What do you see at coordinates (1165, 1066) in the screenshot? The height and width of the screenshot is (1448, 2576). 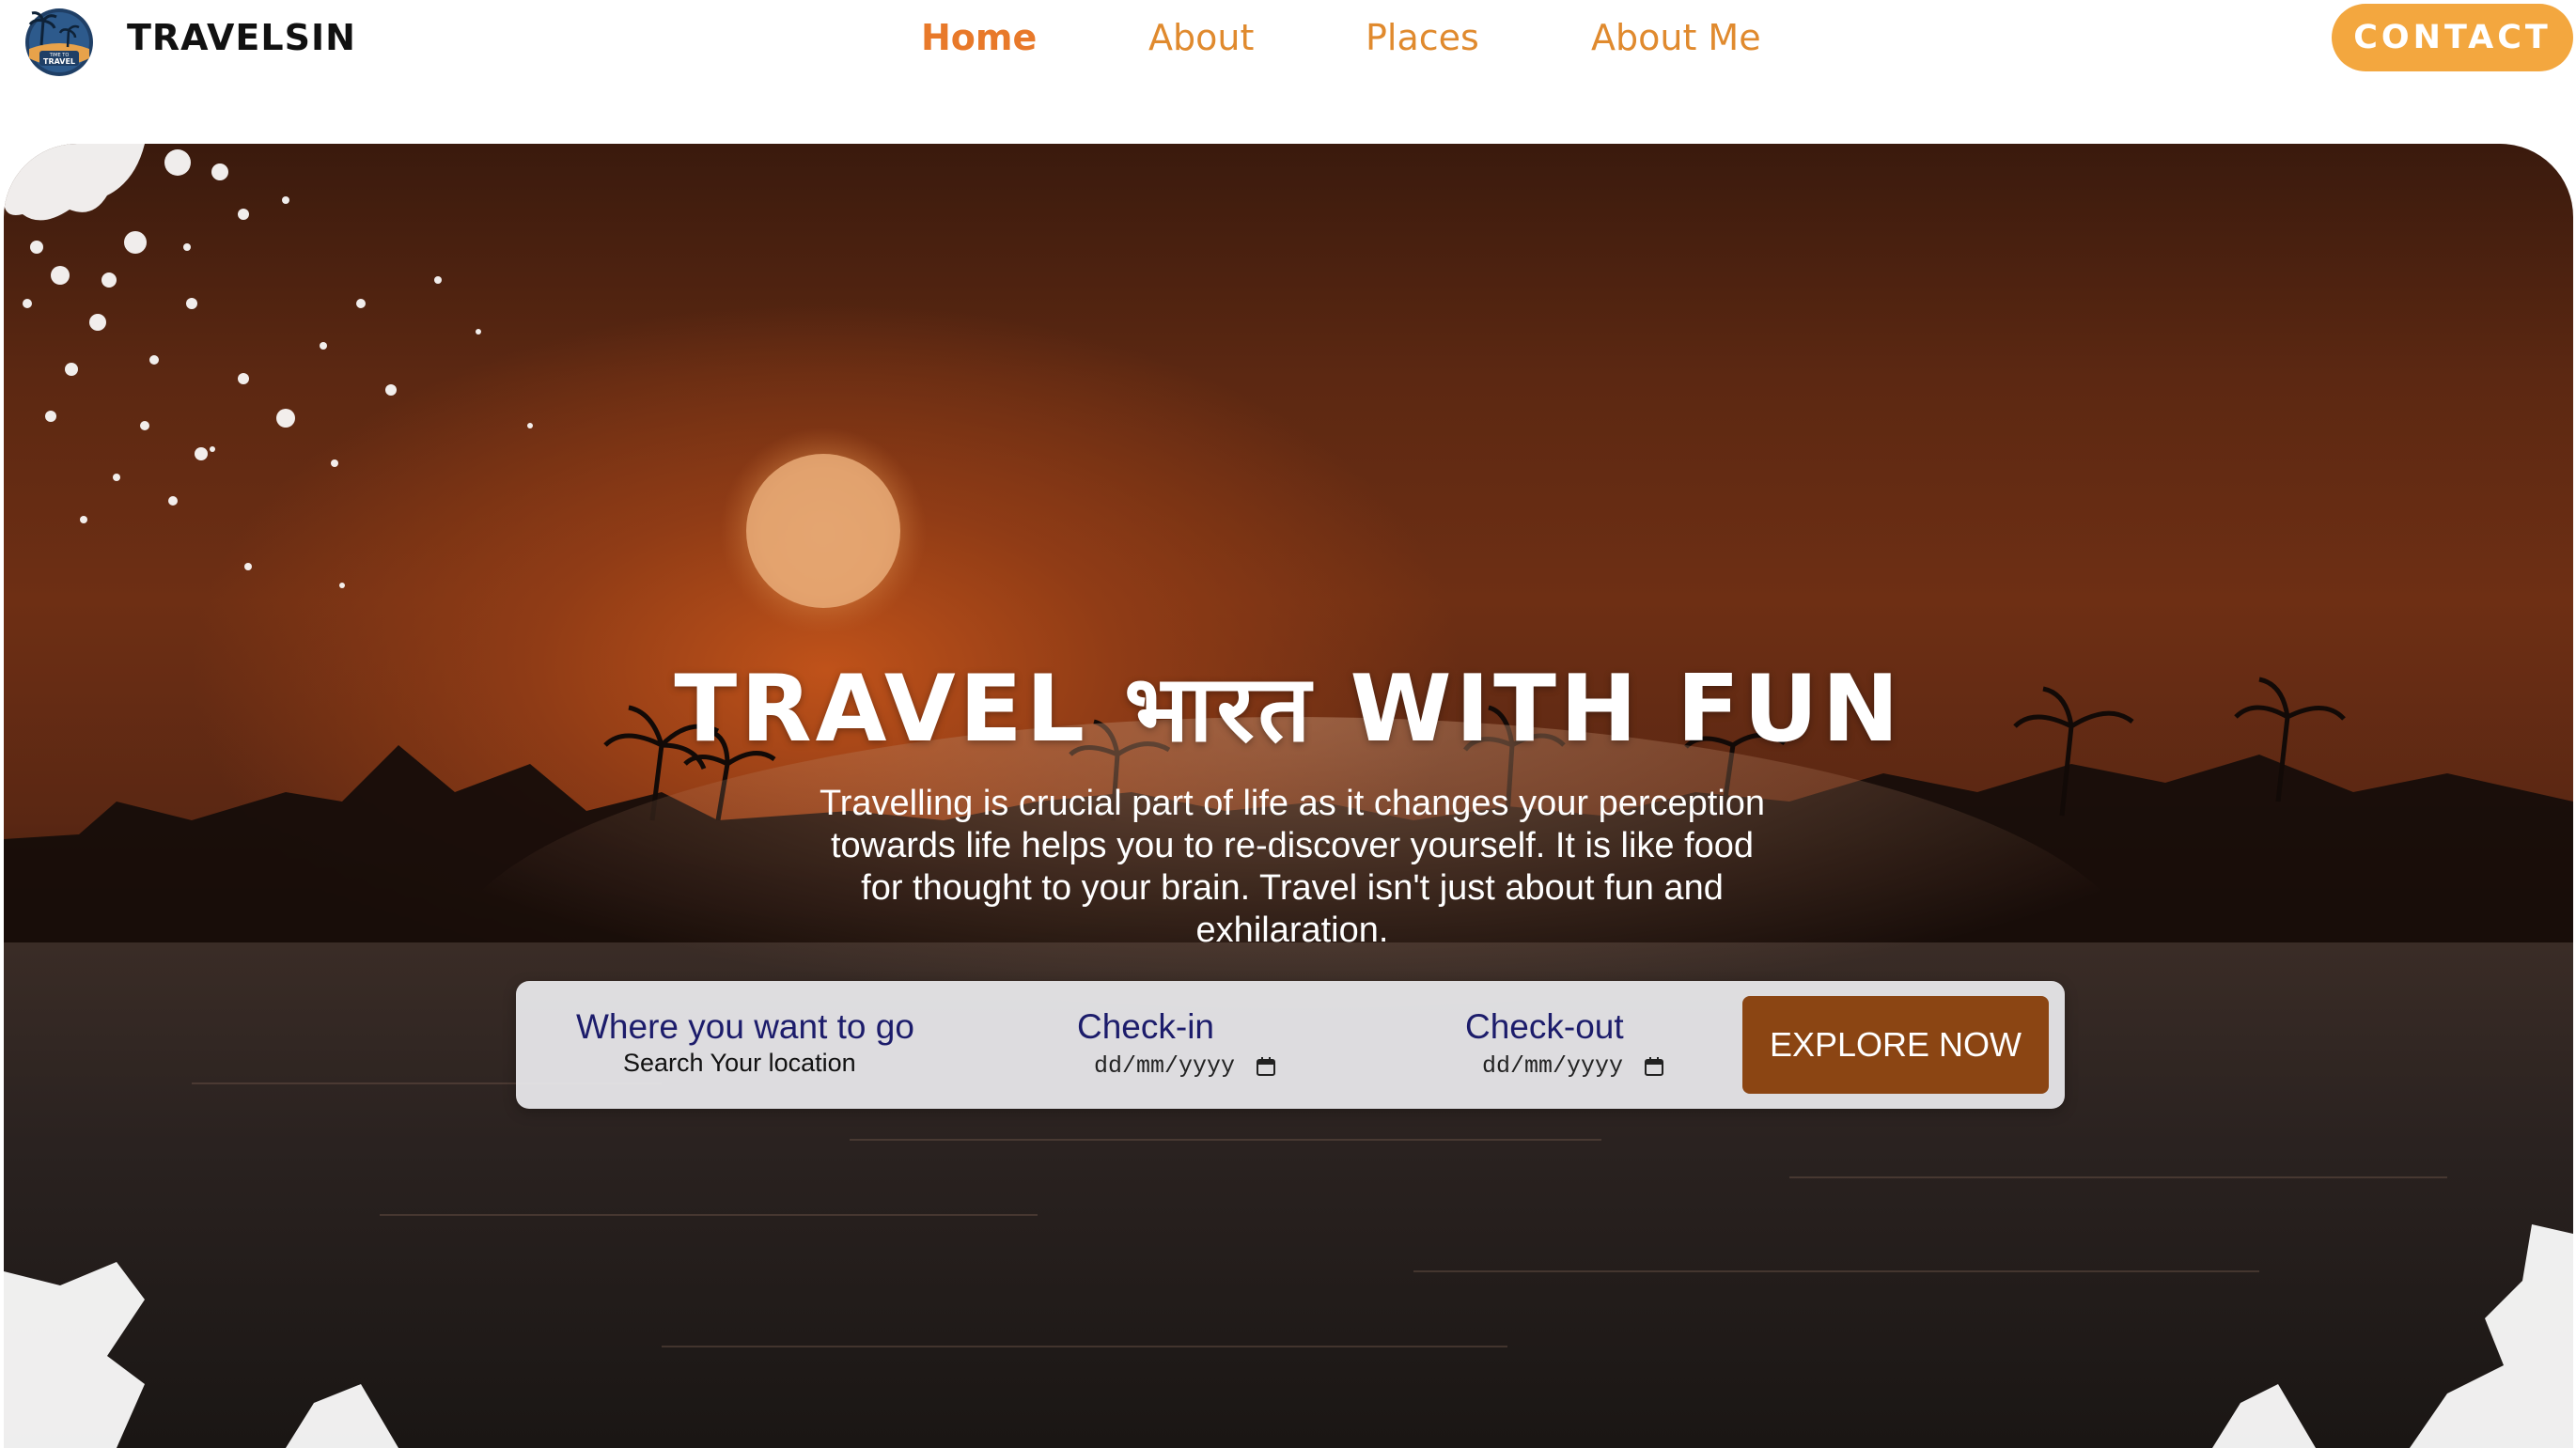 I see `checkin-date-value: dd/mm/yyyy` at bounding box center [1165, 1066].